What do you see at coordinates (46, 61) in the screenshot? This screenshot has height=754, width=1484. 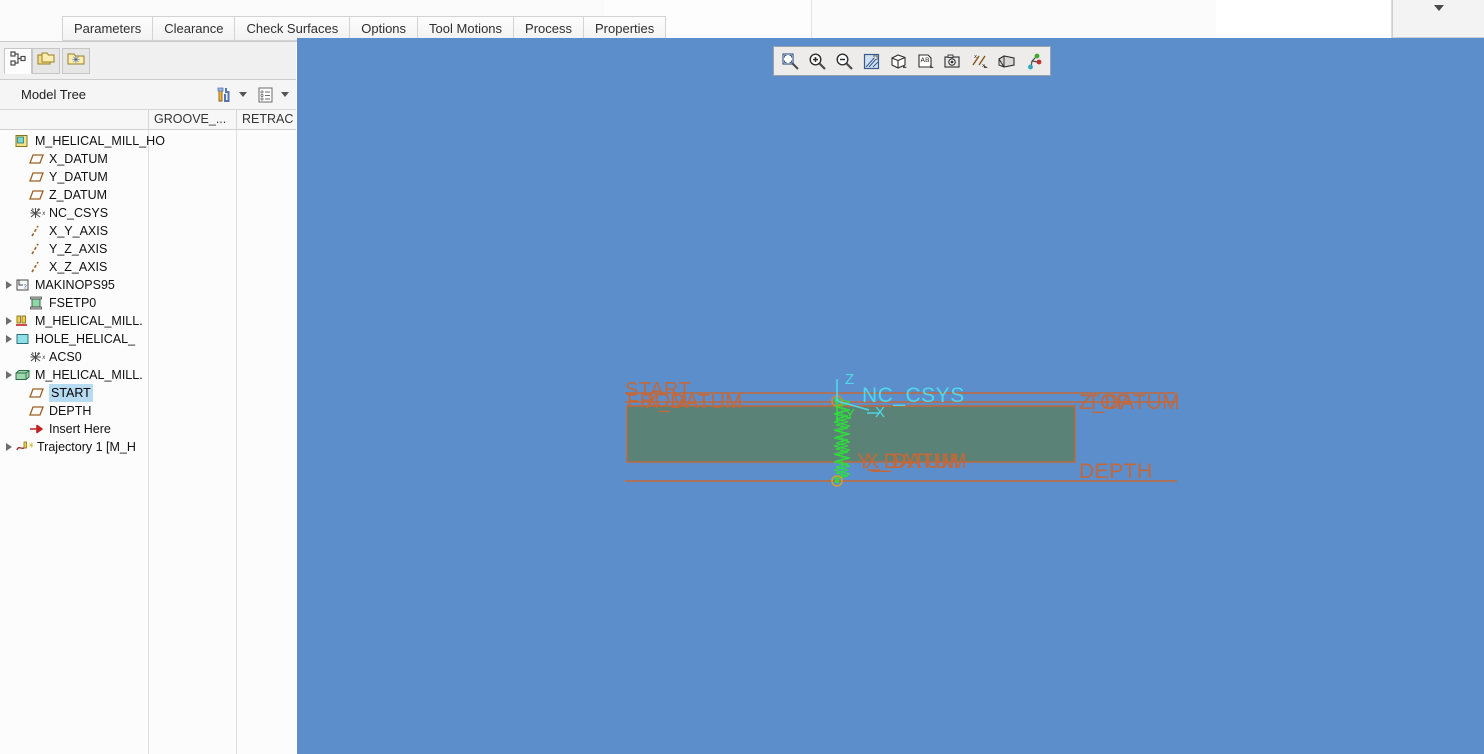 I see `folder-browser-tab` at bounding box center [46, 61].